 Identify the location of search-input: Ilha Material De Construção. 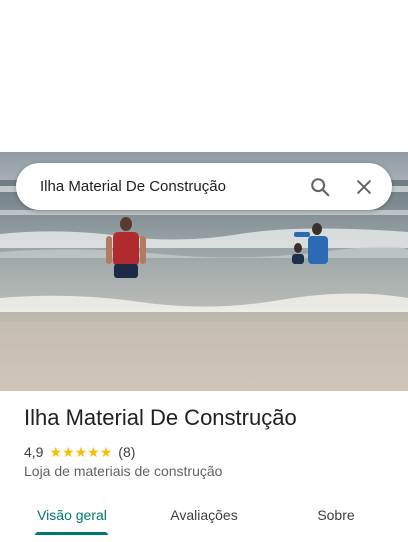
(170, 186).